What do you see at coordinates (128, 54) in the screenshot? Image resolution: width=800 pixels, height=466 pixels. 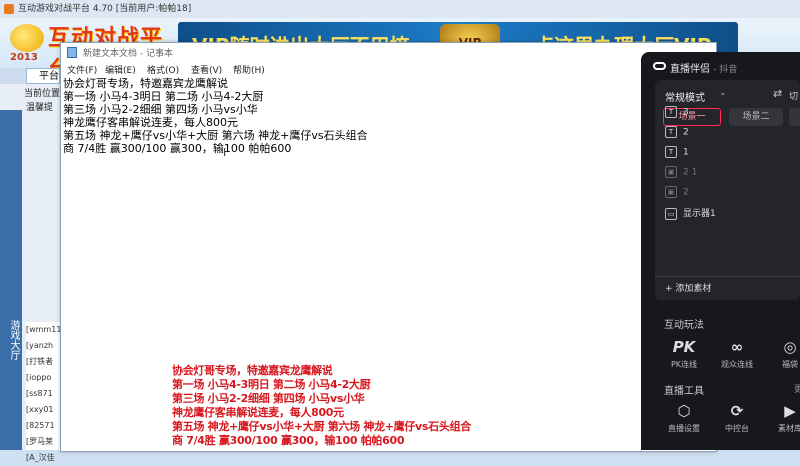 I see `notepad-title: 新建文本文档 - 记事本` at bounding box center [128, 54].